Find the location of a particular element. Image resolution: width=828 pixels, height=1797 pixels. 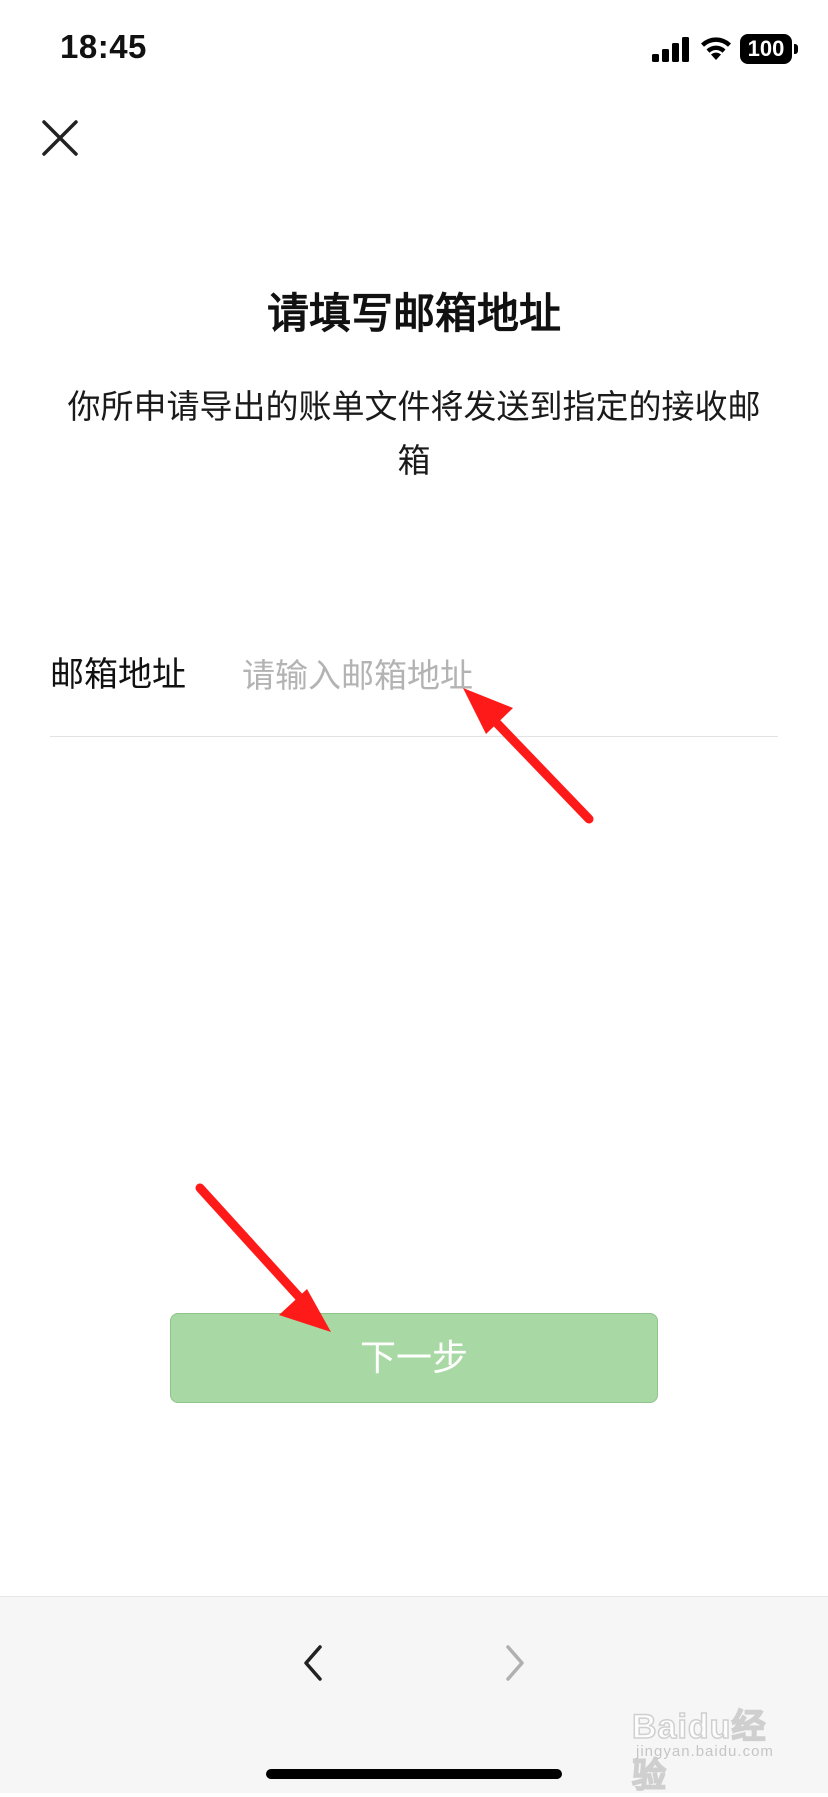

home-indicator is located at coordinates (414, 1774).